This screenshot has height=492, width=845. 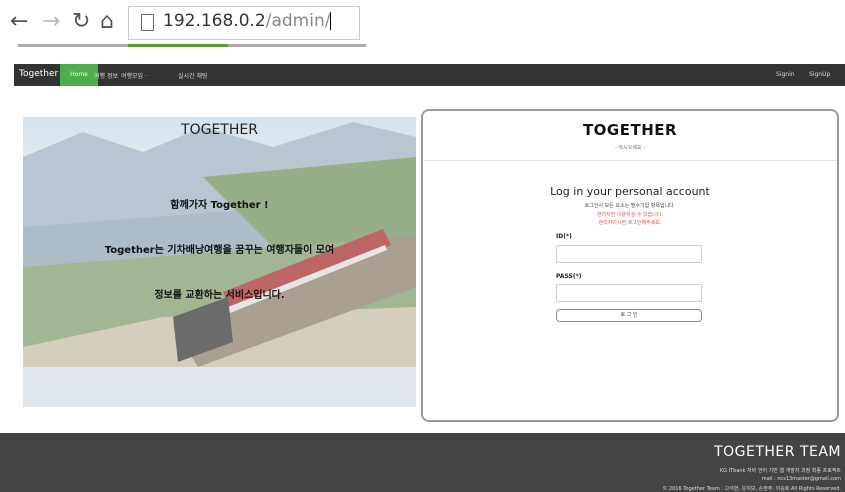 I want to click on login-title: Log in your personal account, so click(x=630, y=191).